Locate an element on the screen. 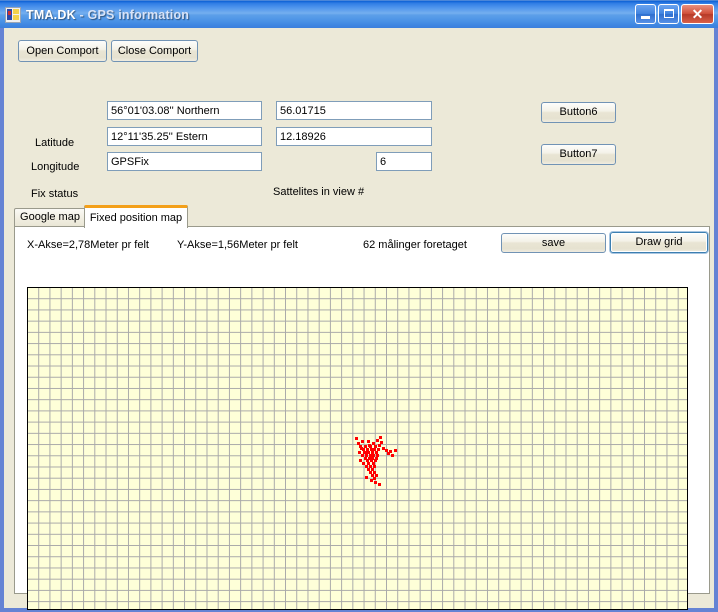 Image resolution: width=718 pixels, height=612 pixels. measurement-count-info: 62 målinger foretaget is located at coordinates (415, 245).